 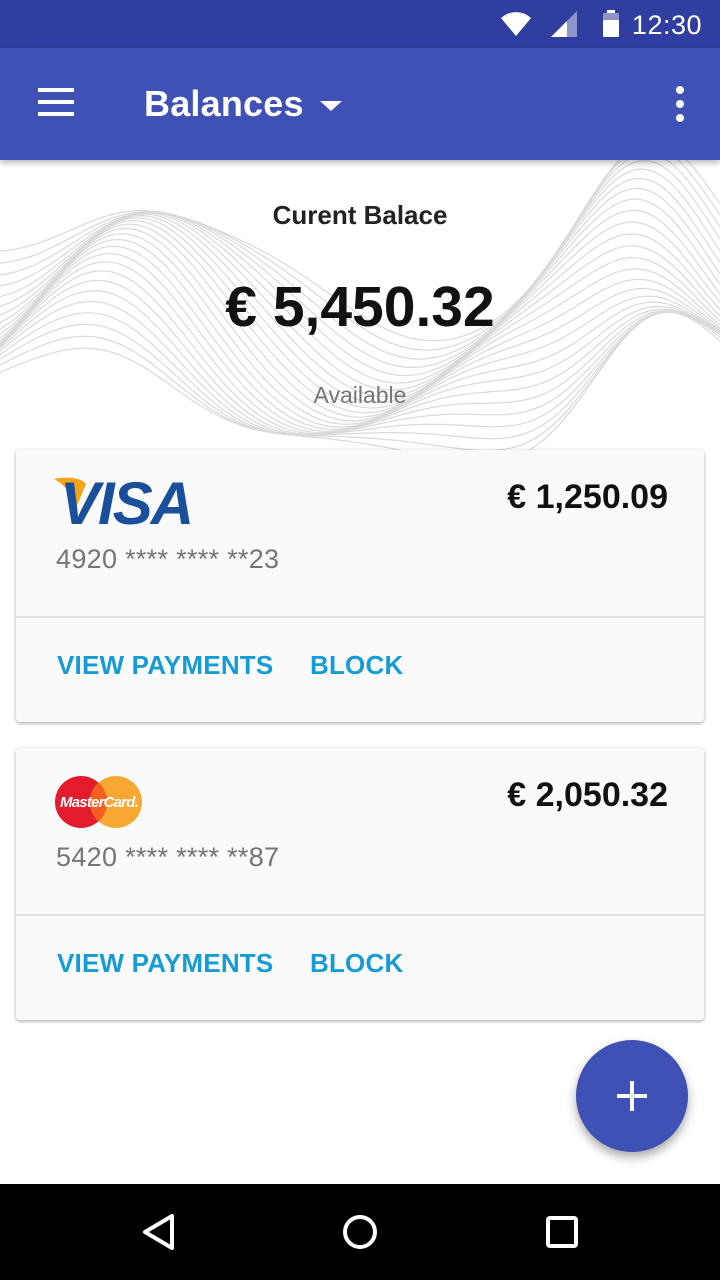 I want to click on balance-label: Curent Balace, so click(x=360, y=215).